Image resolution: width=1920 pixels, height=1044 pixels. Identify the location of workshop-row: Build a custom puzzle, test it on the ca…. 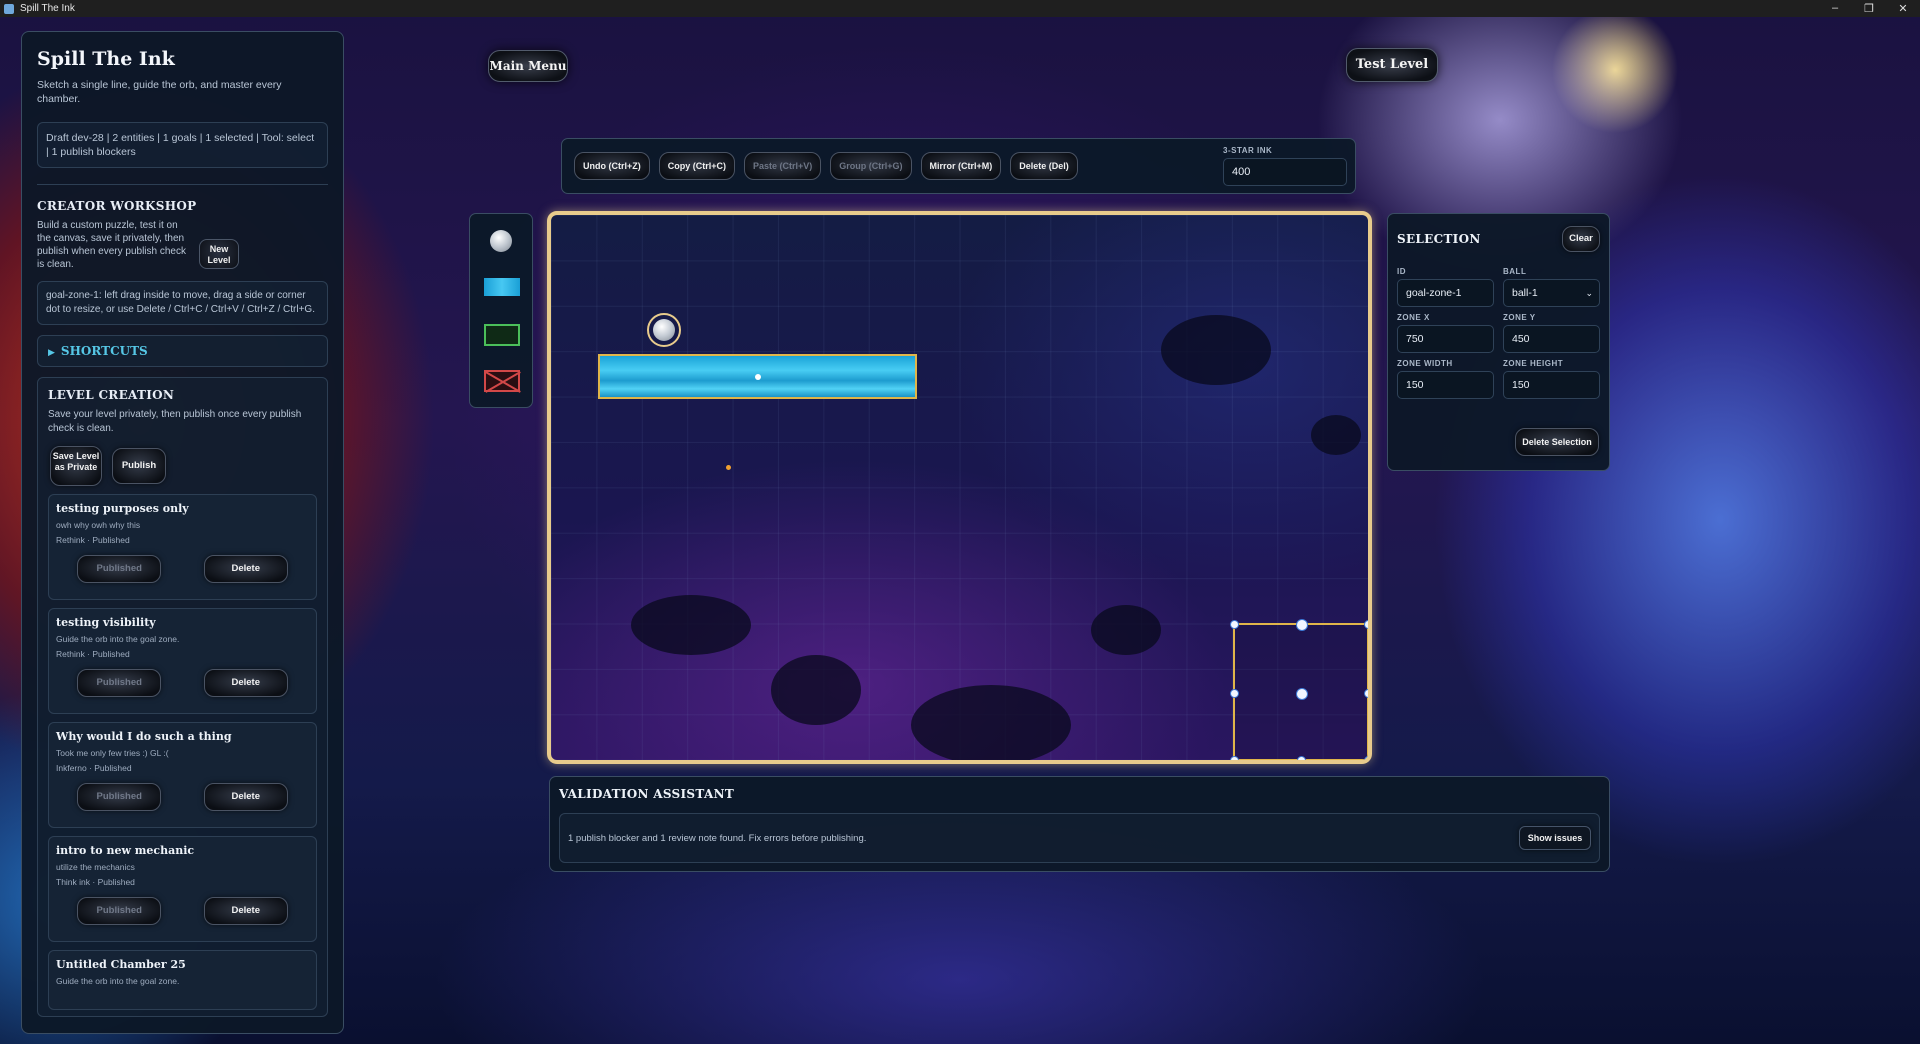
(182, 245).